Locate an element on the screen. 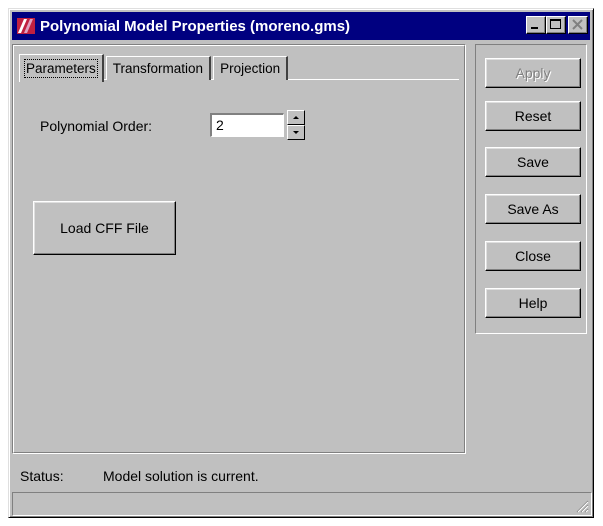 The width and height of the screenshot is (603, 526). arrow-down-icon is located at coordinates (296, 132).